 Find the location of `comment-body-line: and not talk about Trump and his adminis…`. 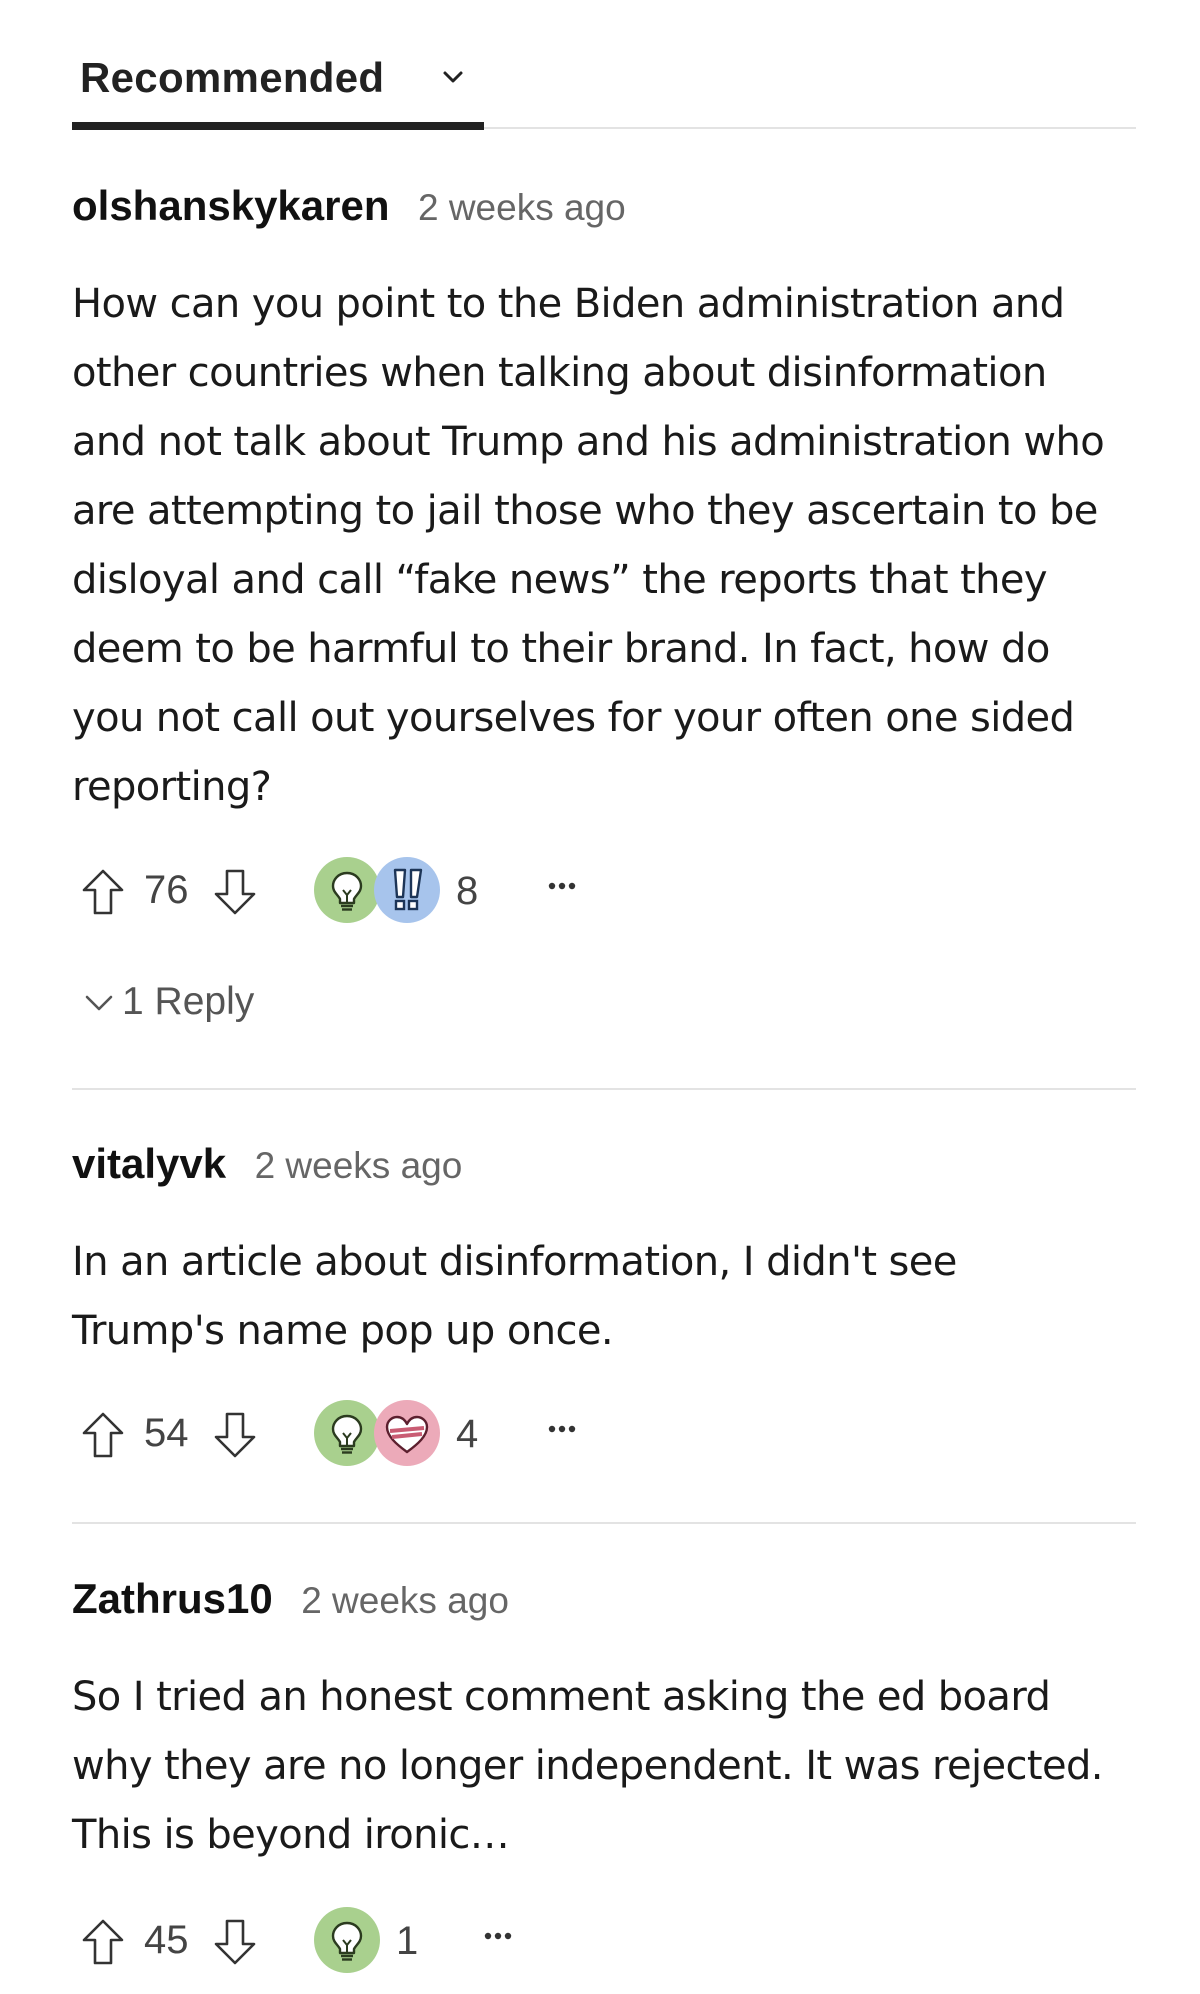

comment-body-line: and not talk about Trump and his adminis… is located at coordinates (588, 442).